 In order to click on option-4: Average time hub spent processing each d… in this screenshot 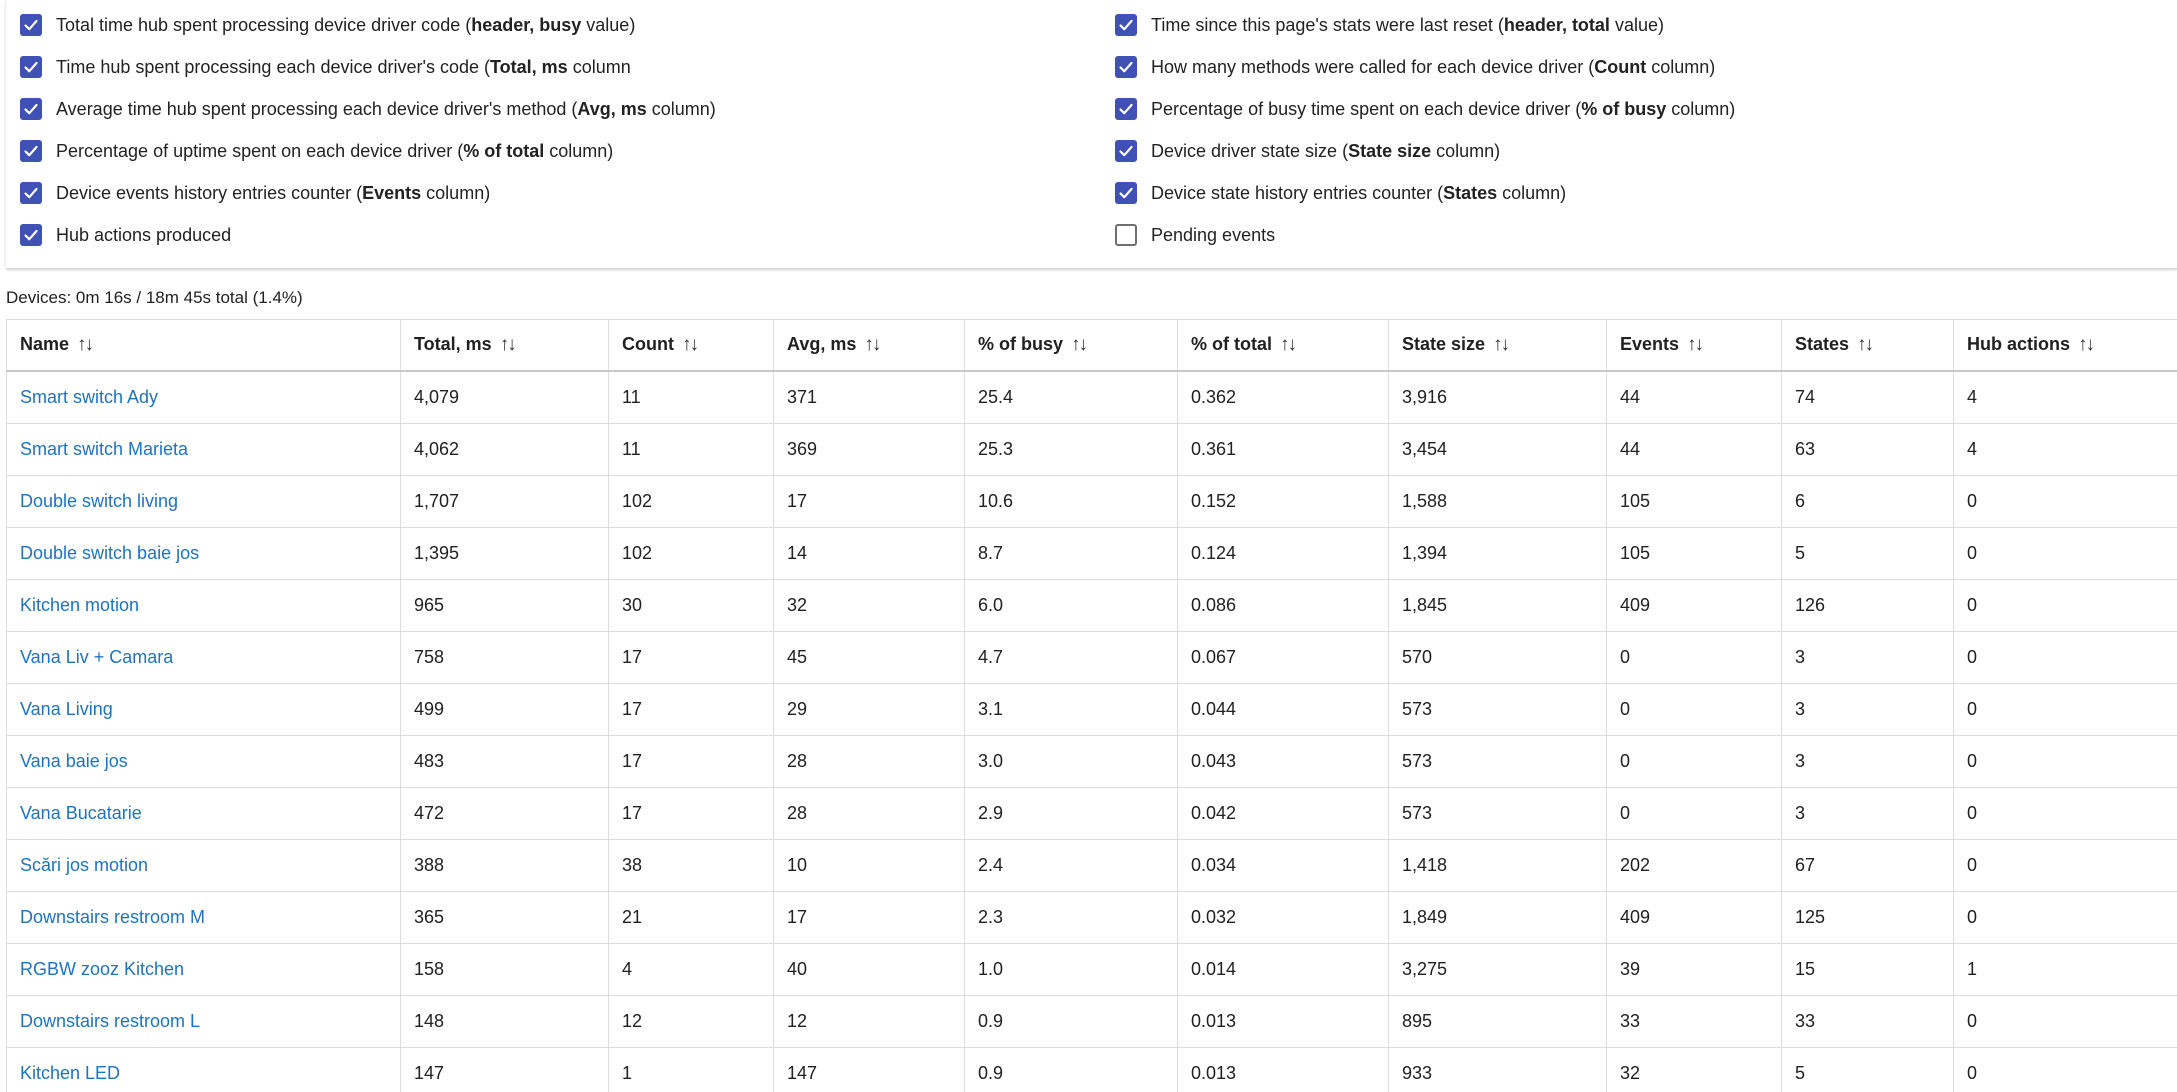, I will do `click(368, 109)`.